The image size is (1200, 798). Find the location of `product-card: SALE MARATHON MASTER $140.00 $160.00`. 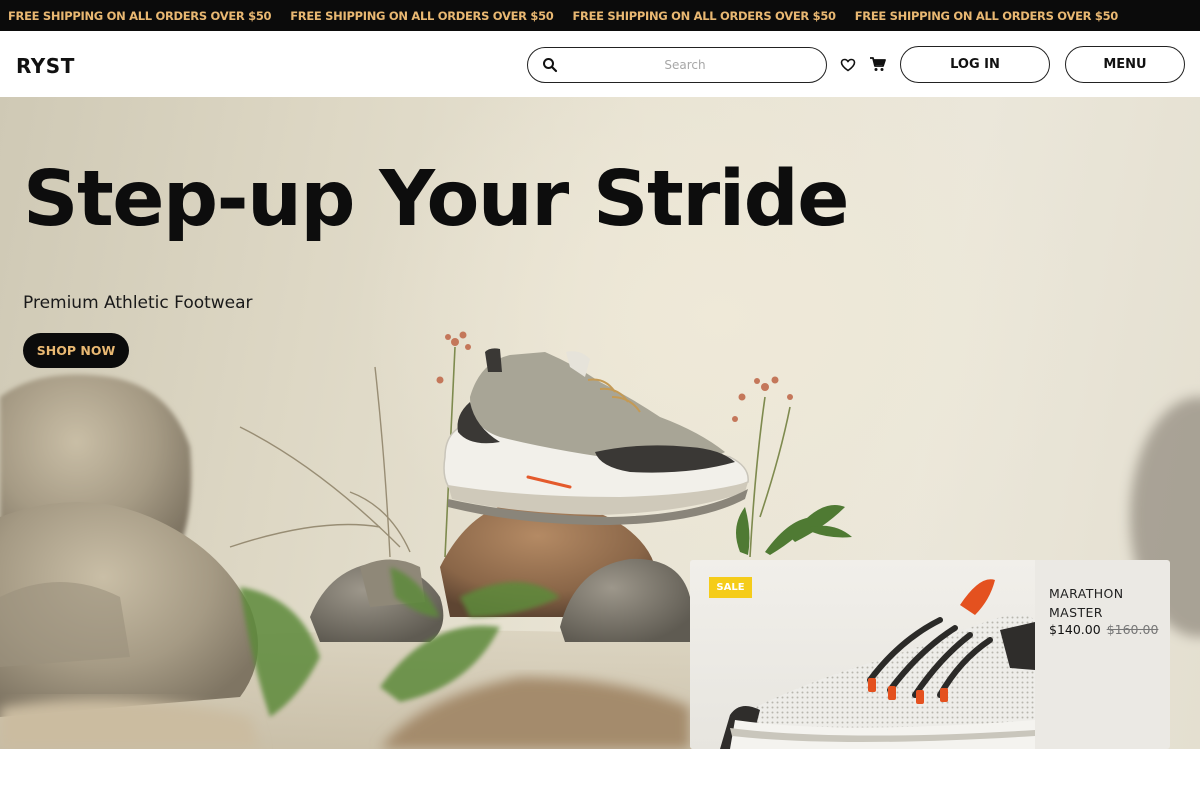

product-card: SALE MARATHON MASTER $140.00 $160.00 is located at coordinates (930, 654).